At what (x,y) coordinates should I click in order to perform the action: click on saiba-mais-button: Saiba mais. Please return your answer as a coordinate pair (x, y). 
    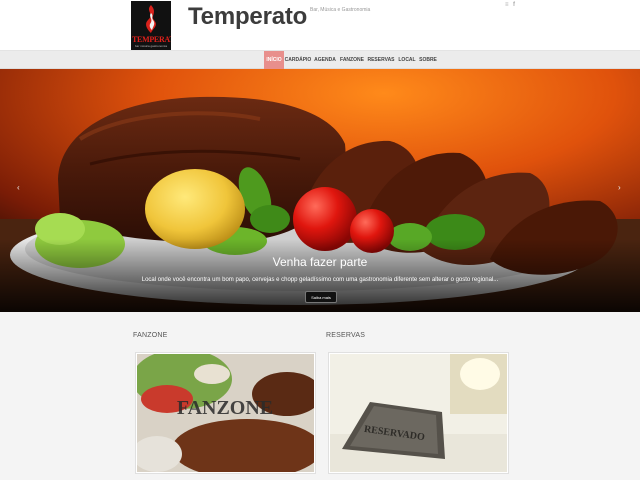
    Looking at the image, I should click on (321, 297).